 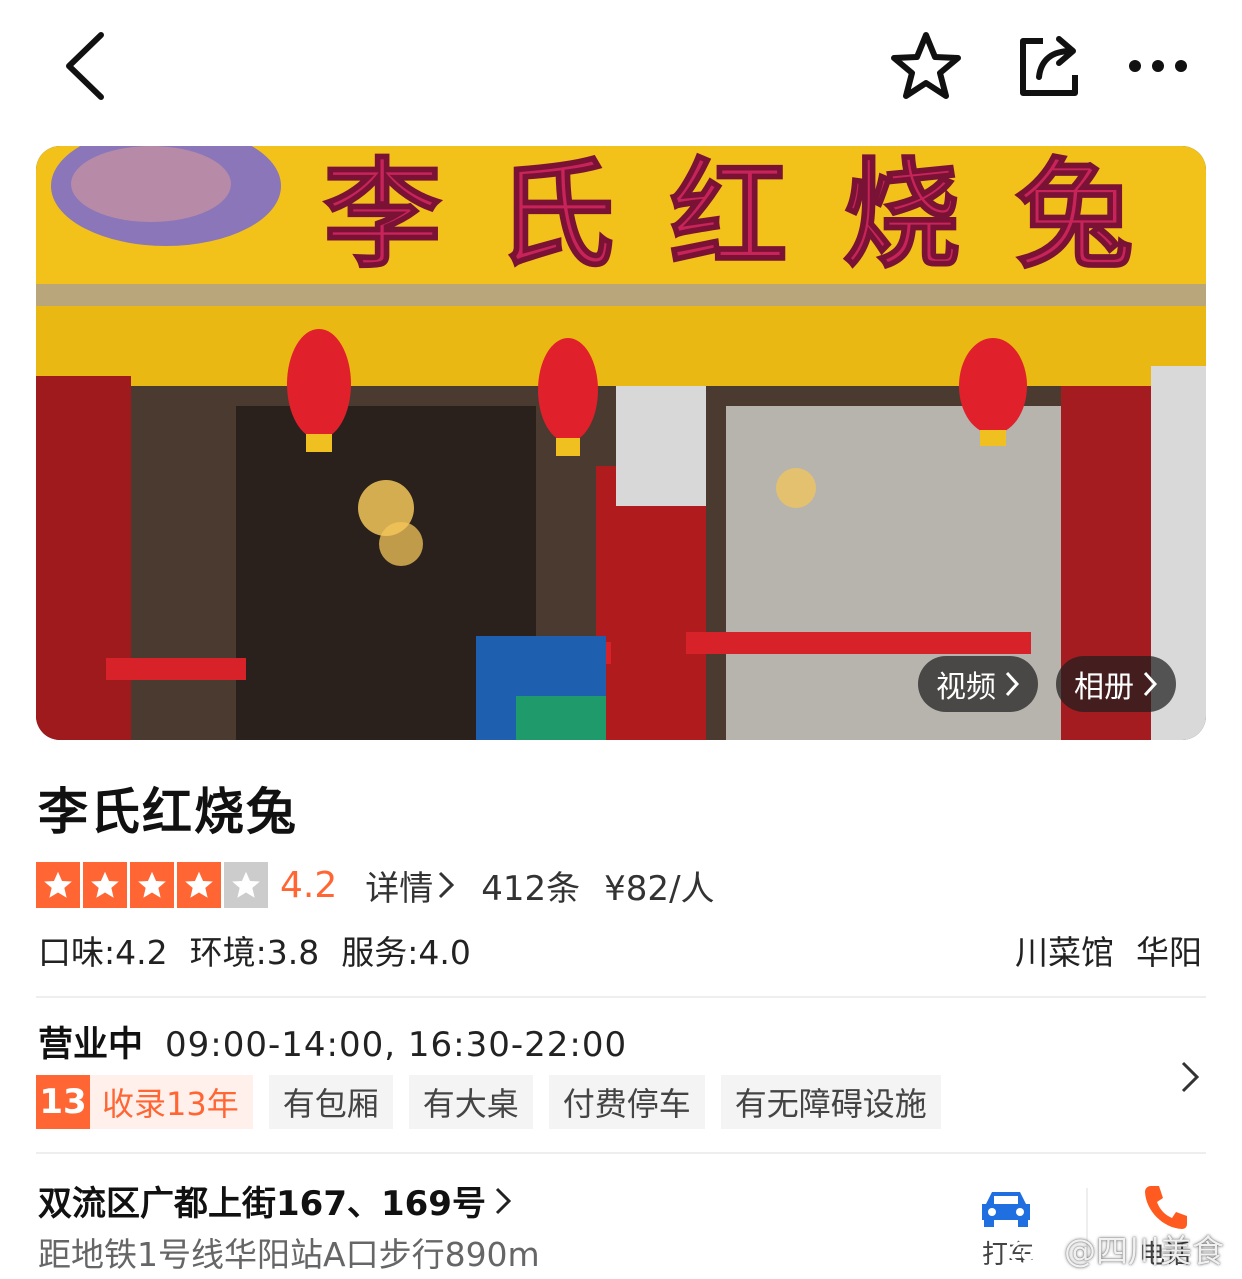 I want to click on feature-tags: 13 收录13年 有包厢 有大桌 付费停车 有无障碍设施, so click(x=488, y=1102).